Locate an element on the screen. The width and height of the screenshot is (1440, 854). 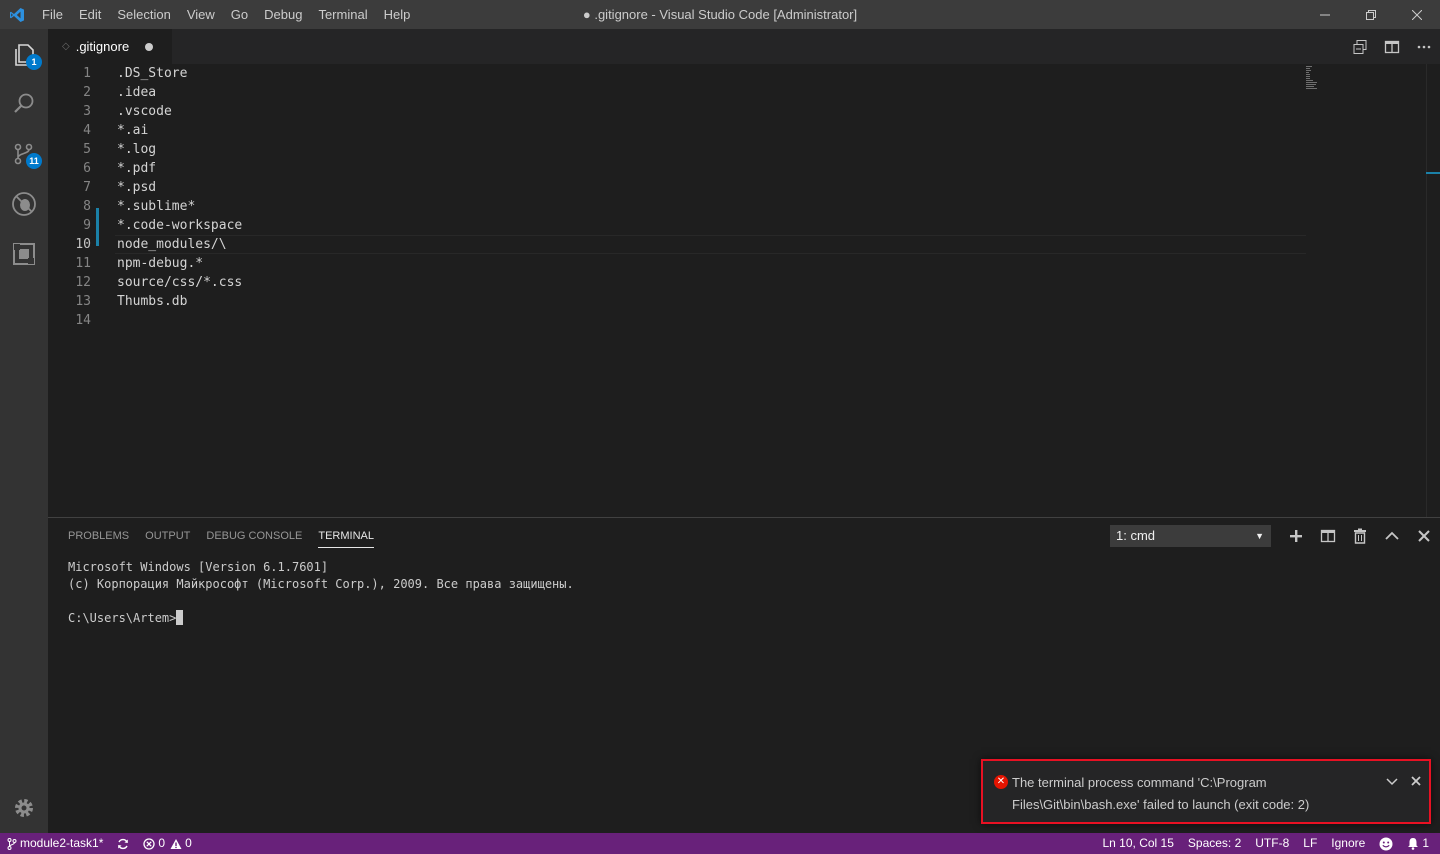
terminal-selector-value: 1: cmd is located at coordinates (1136, 535).